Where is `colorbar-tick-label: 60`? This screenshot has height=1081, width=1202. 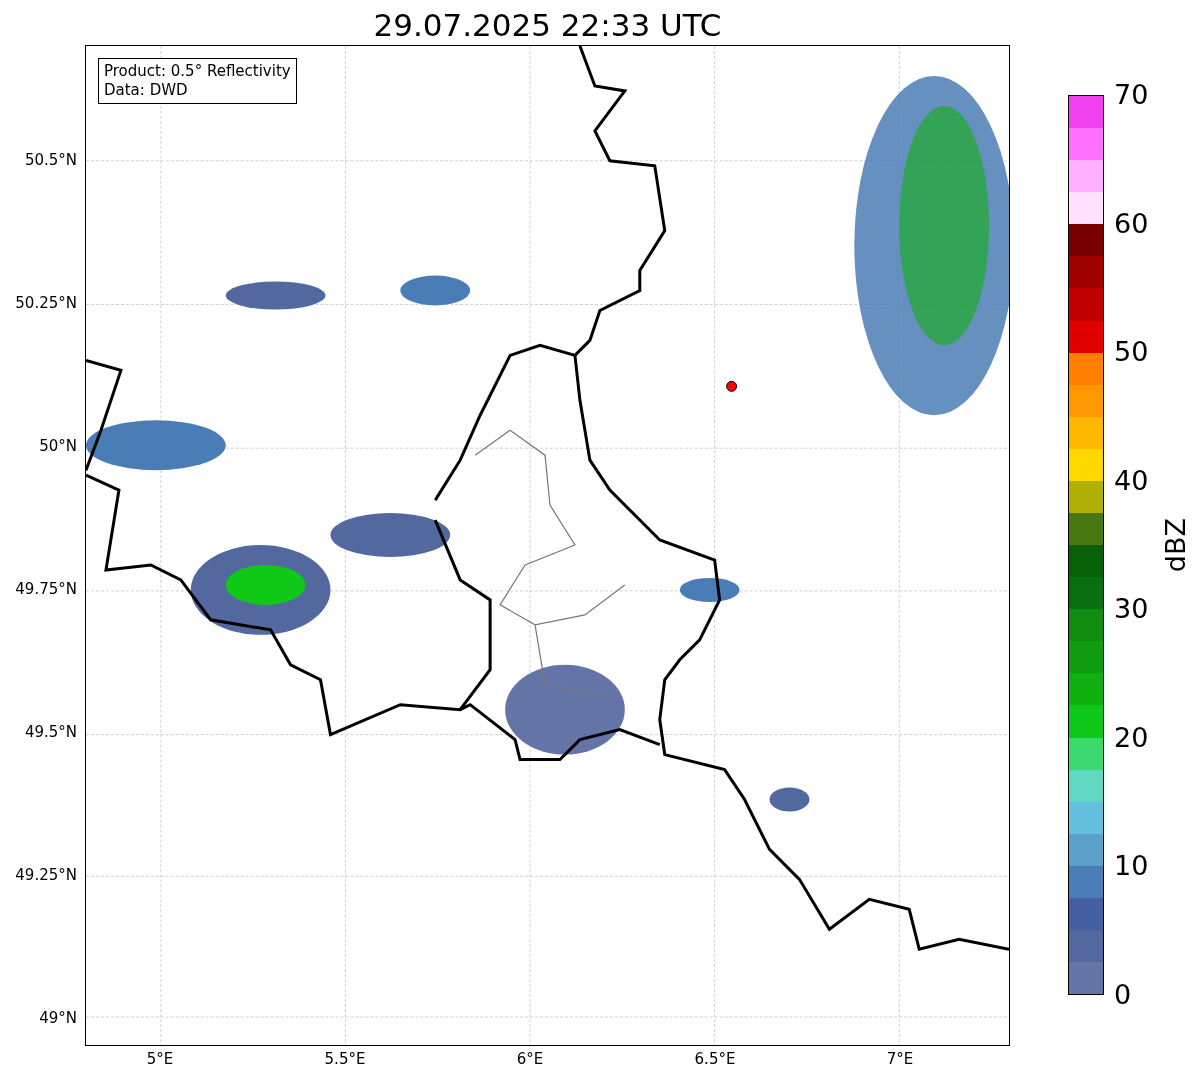
colorbar-tick-label: 60 is located at coordinates (1131, 223).